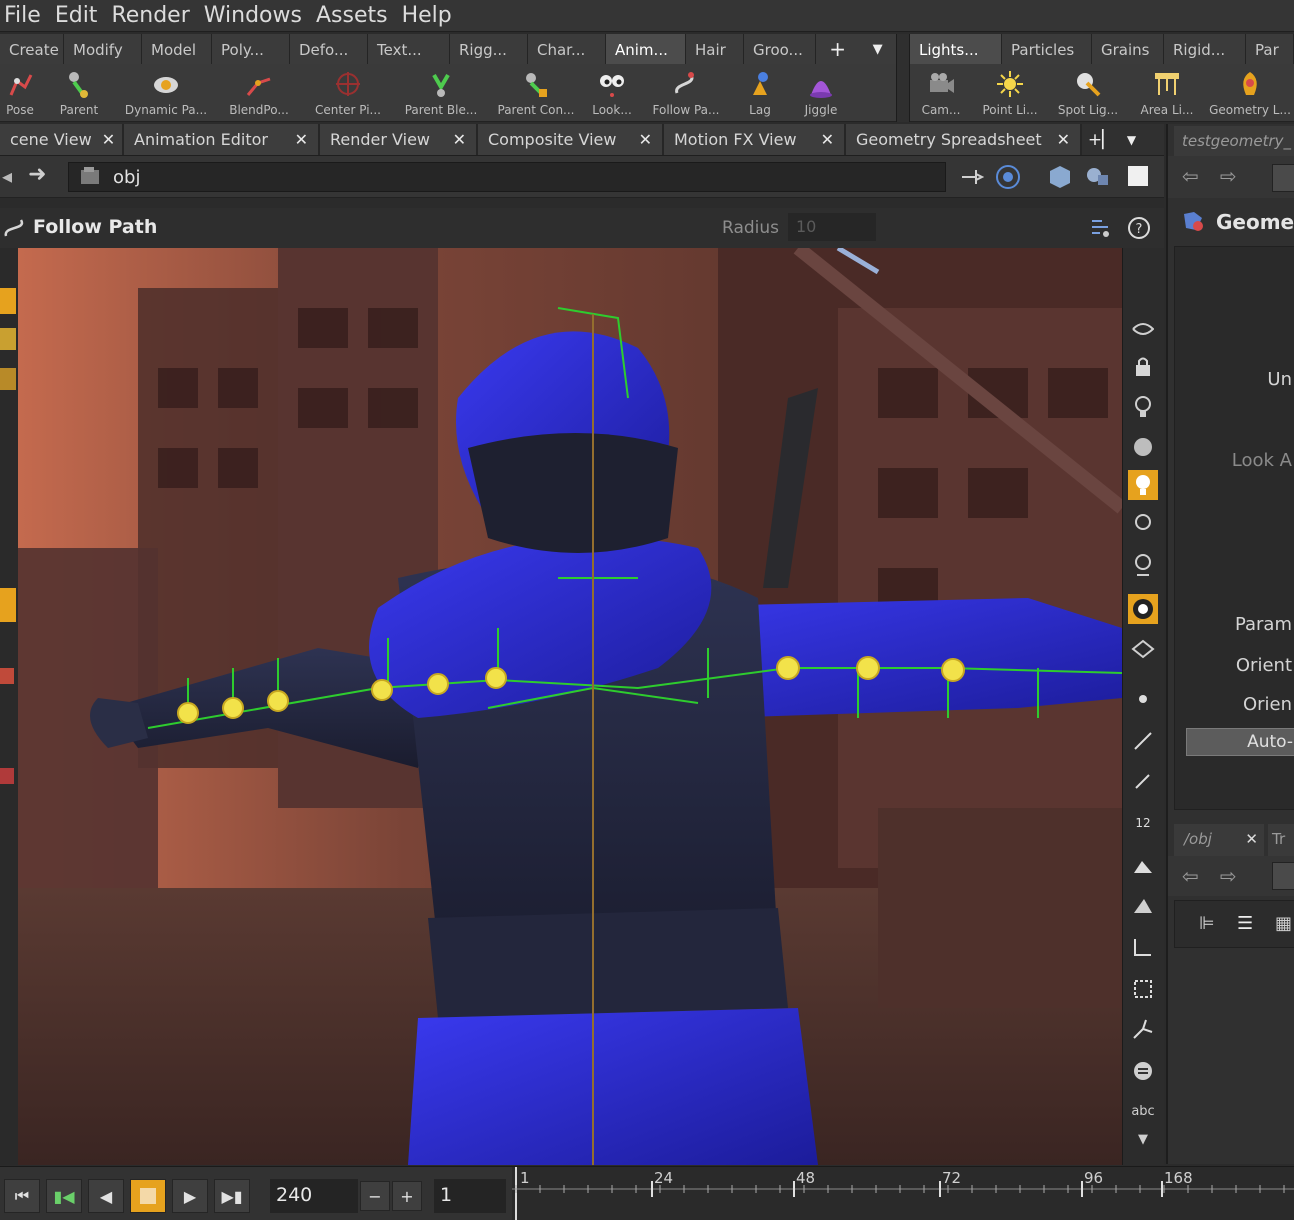 The image size is (1294, 1220). I want to click on pane-tab: testgeometry_, so click(1234, 141).